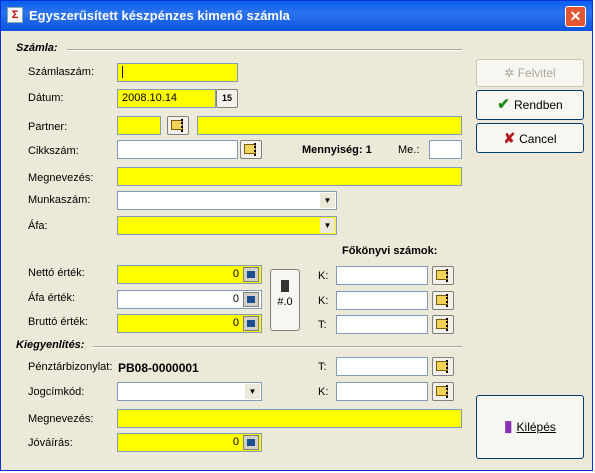 The image size is (595, 473). I want to click on mennyiseg-label: Mennyiség: 1, so click(337, 150).